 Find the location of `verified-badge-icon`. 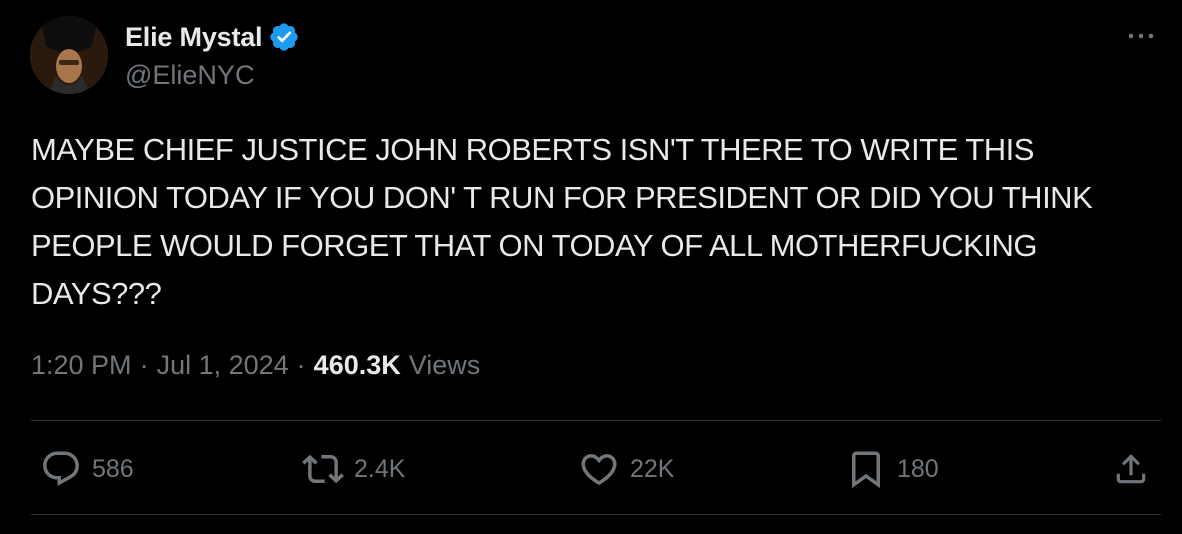

verified-badge-icon is located at coordinates (284, 37).